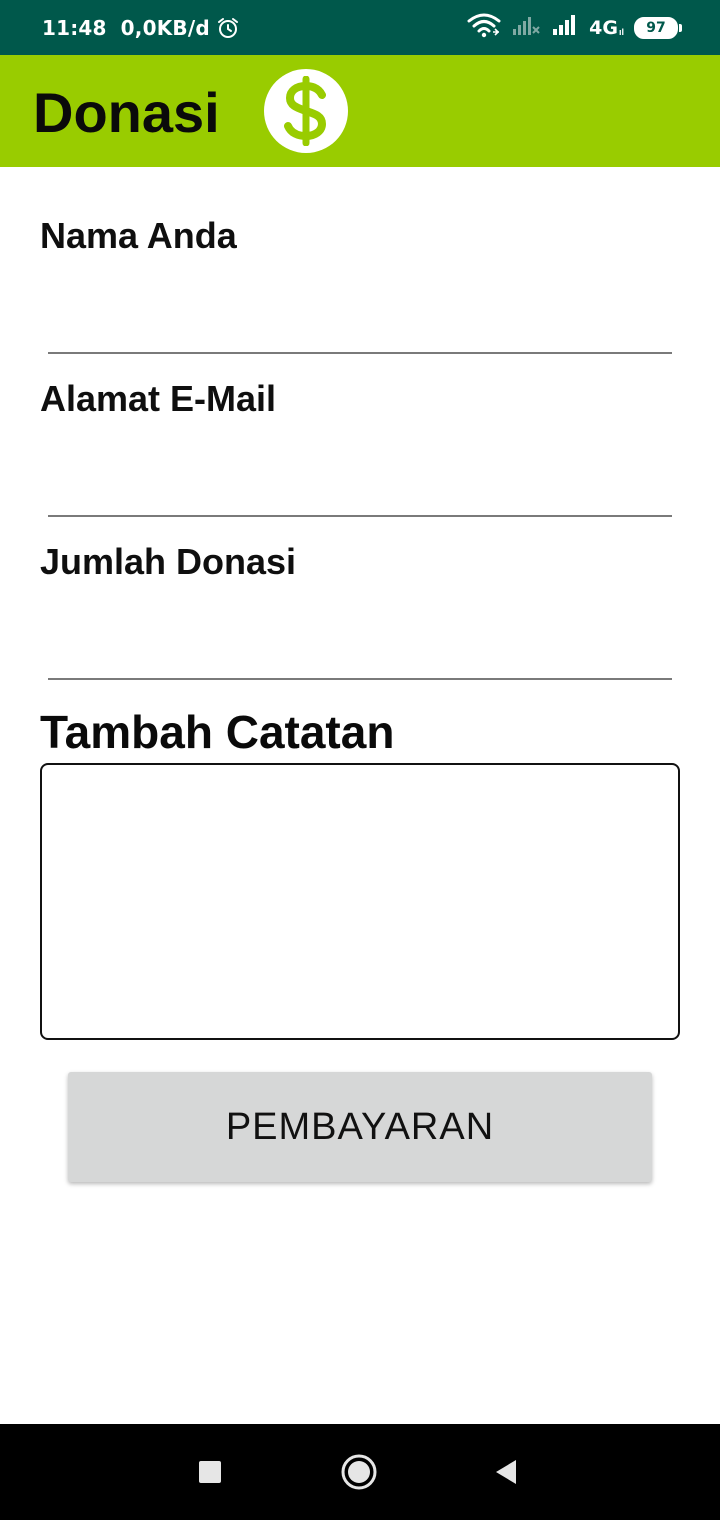 This screenshot has height=1520, width=720. Describe the element at coordinates (360, 111) in the screenshot. I see `app-bar: Donasi` at that location.